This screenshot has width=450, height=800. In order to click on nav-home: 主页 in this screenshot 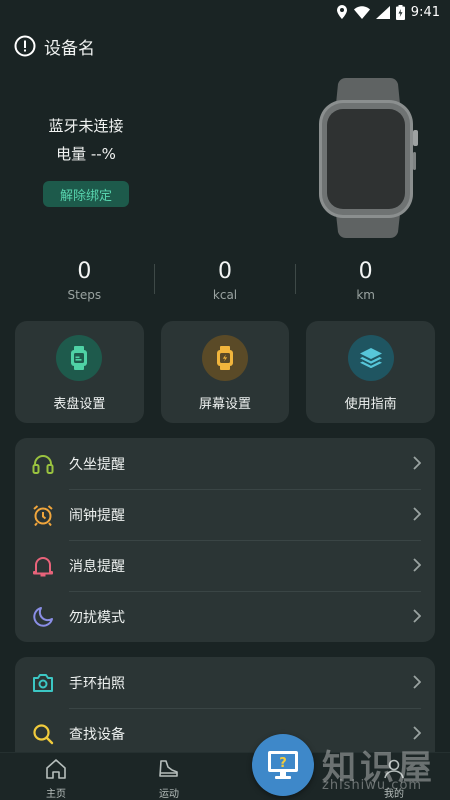, I will do `click(56, 779)`.